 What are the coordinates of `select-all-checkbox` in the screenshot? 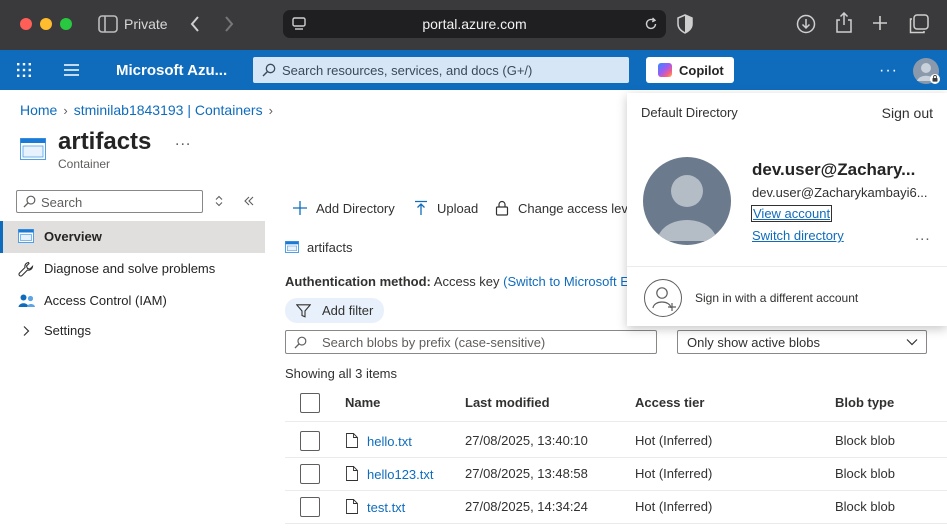 It's located at (310, 403).